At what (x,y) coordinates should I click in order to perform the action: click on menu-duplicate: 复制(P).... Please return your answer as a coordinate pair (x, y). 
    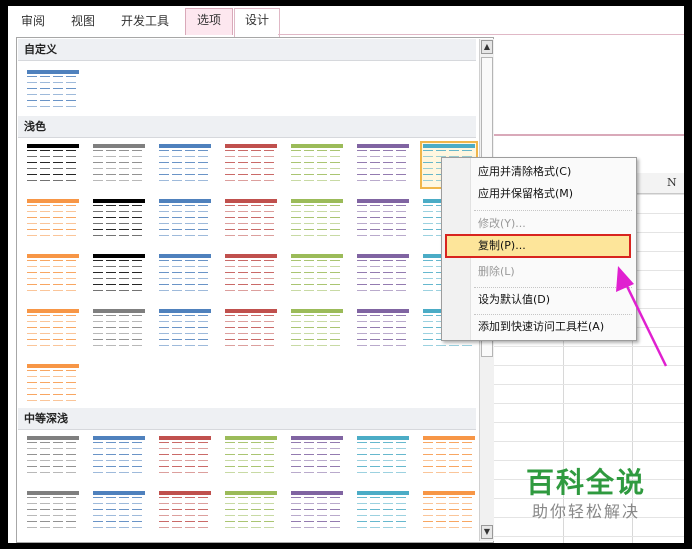
    Looking at the image, I should click on (553, 246).